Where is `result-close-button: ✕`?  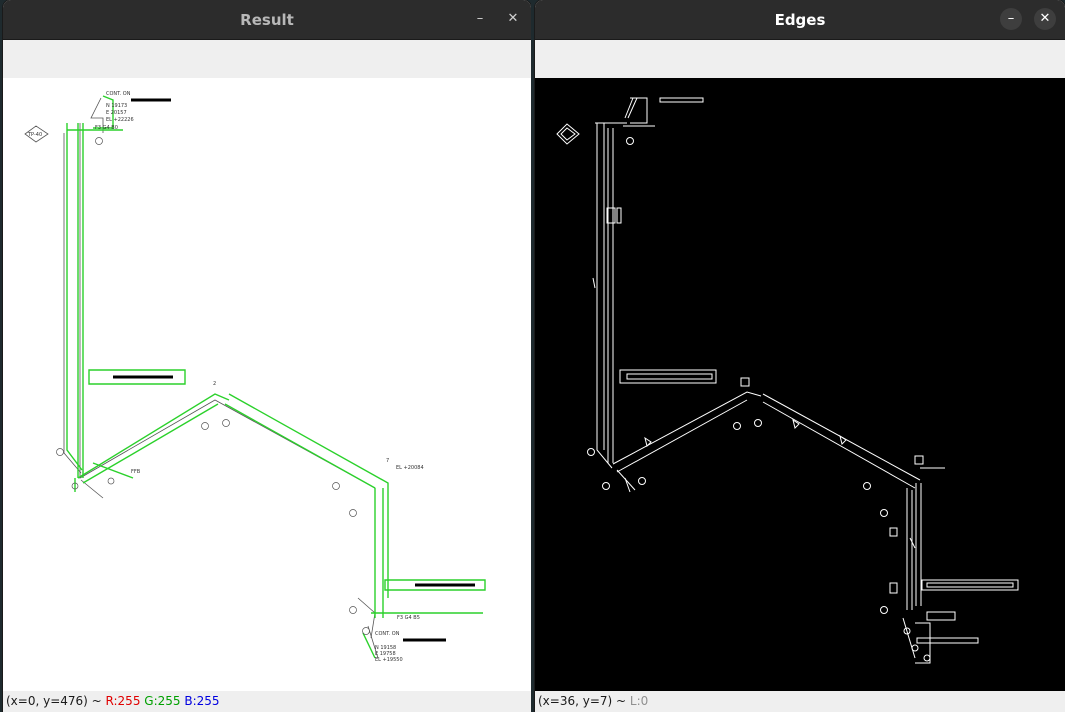 result-close-button: ✕ is located at coordinates (513, 19).